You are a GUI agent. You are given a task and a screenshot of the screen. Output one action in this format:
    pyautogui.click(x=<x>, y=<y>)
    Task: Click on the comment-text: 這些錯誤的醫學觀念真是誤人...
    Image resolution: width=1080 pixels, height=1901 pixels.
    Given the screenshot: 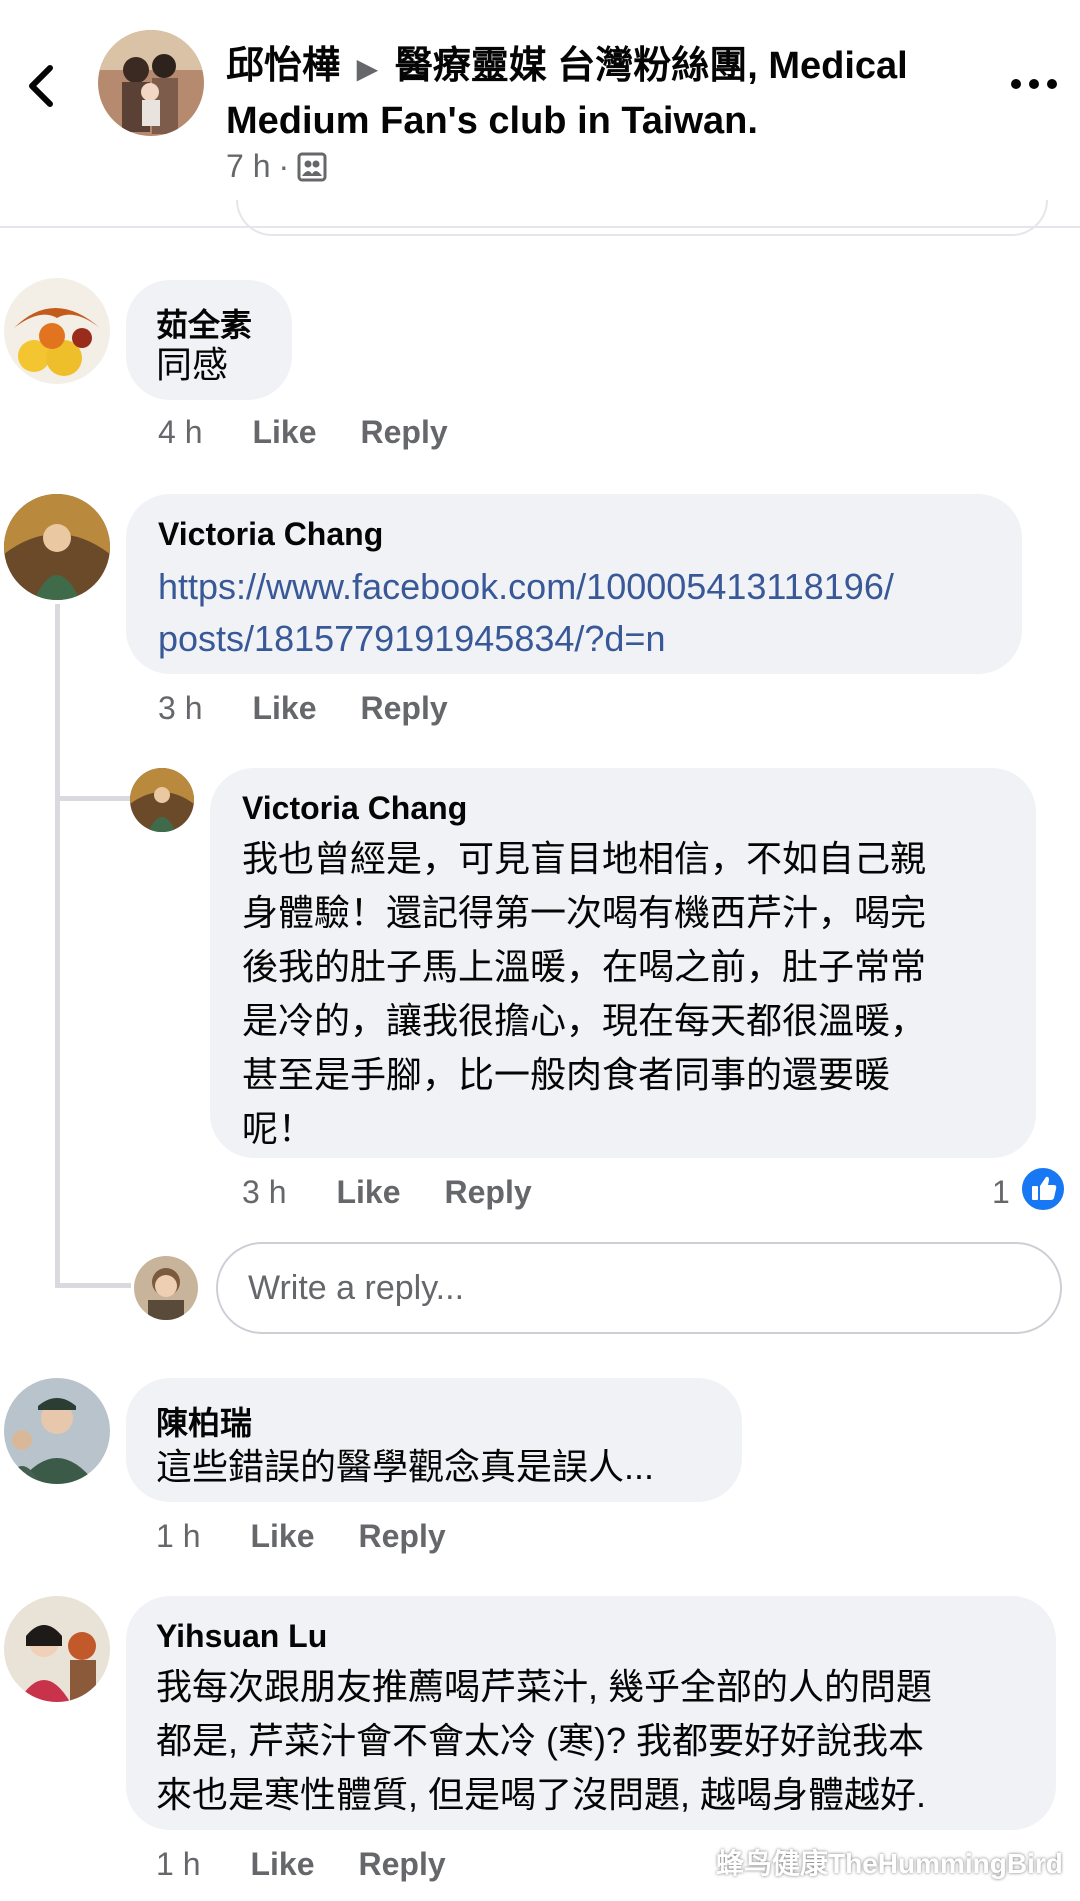 What is the action you would take?
    pyautogui.click(x=405, y=1466)
    